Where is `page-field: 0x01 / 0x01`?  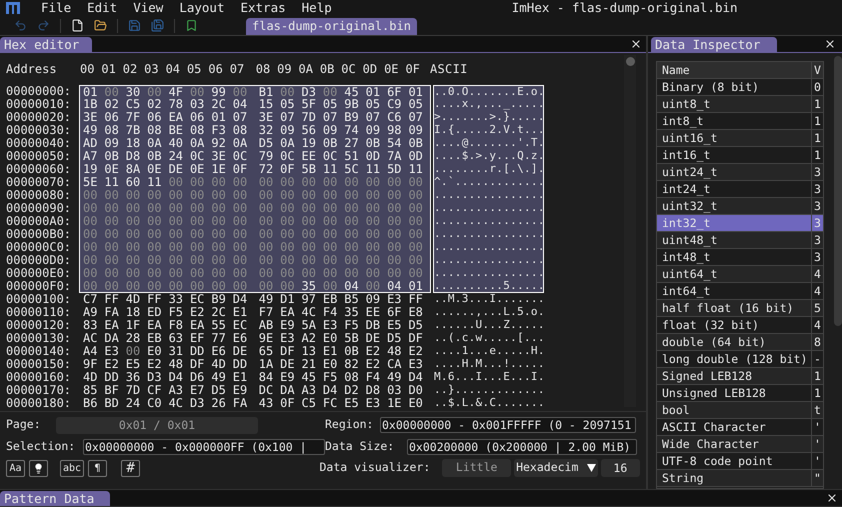 page-field: 0x01 / 0x01 is located at coordinates (157, 425).